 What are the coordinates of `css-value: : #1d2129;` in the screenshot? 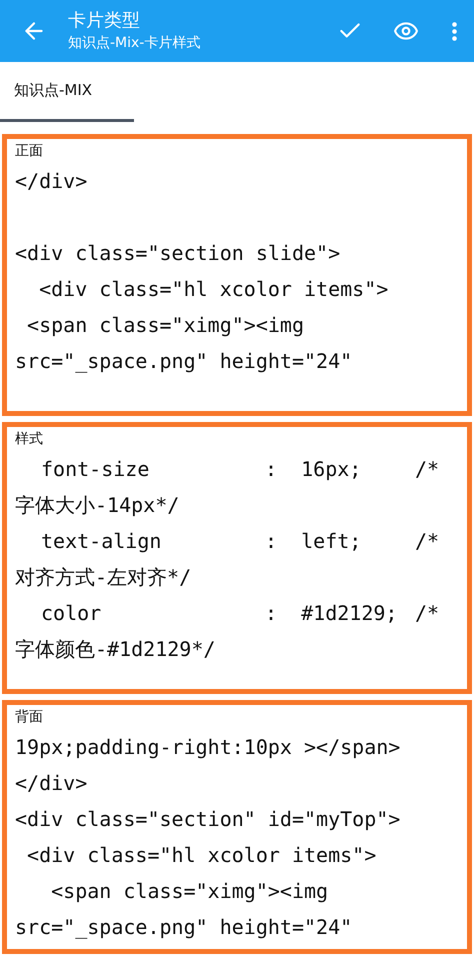 It's located at (331, 613).